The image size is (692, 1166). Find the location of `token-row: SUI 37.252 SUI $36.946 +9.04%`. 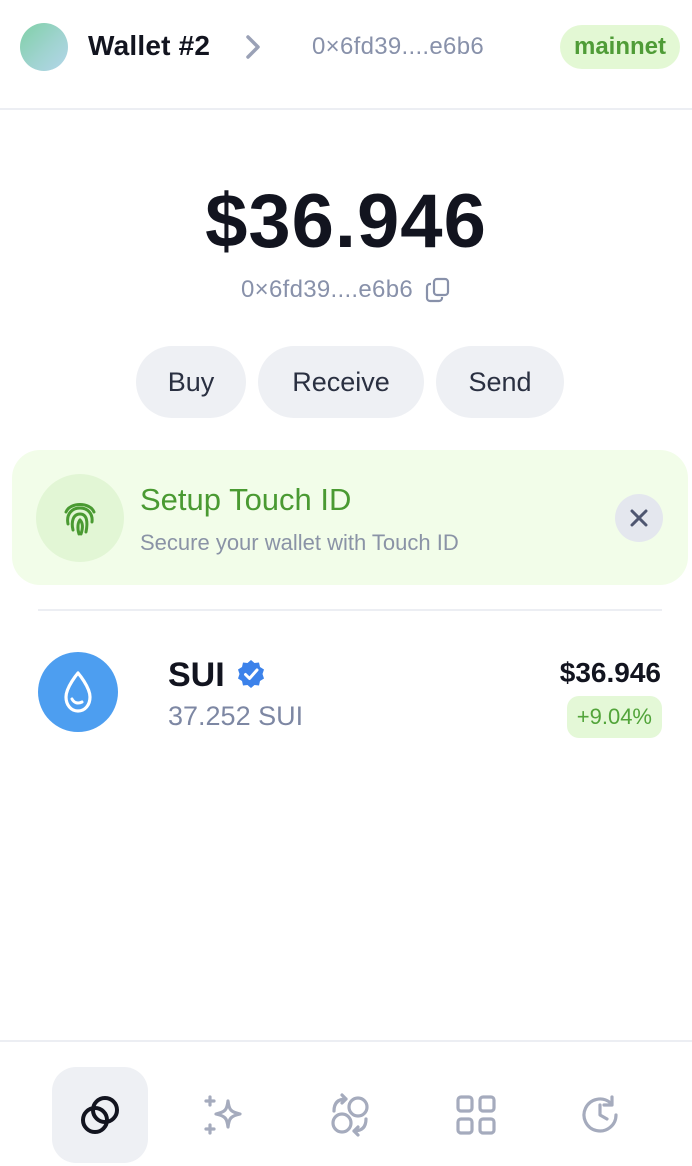

token-row: SUI 37.252 SUI $36.946 +9.04% is located at coordinates (346, 695).